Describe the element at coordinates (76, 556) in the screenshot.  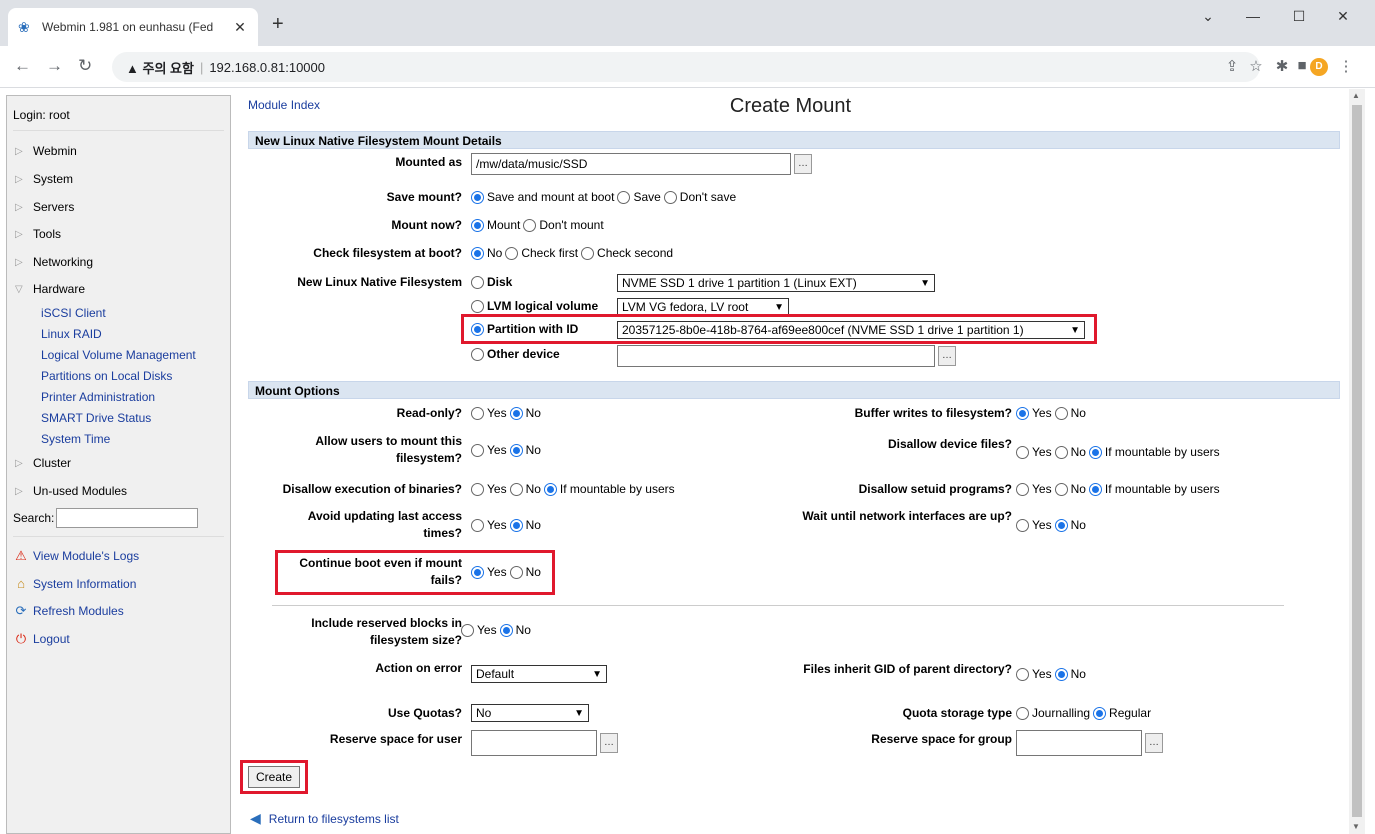
I see `view-logs-link: ⚠ View Module's Logs` at that location.